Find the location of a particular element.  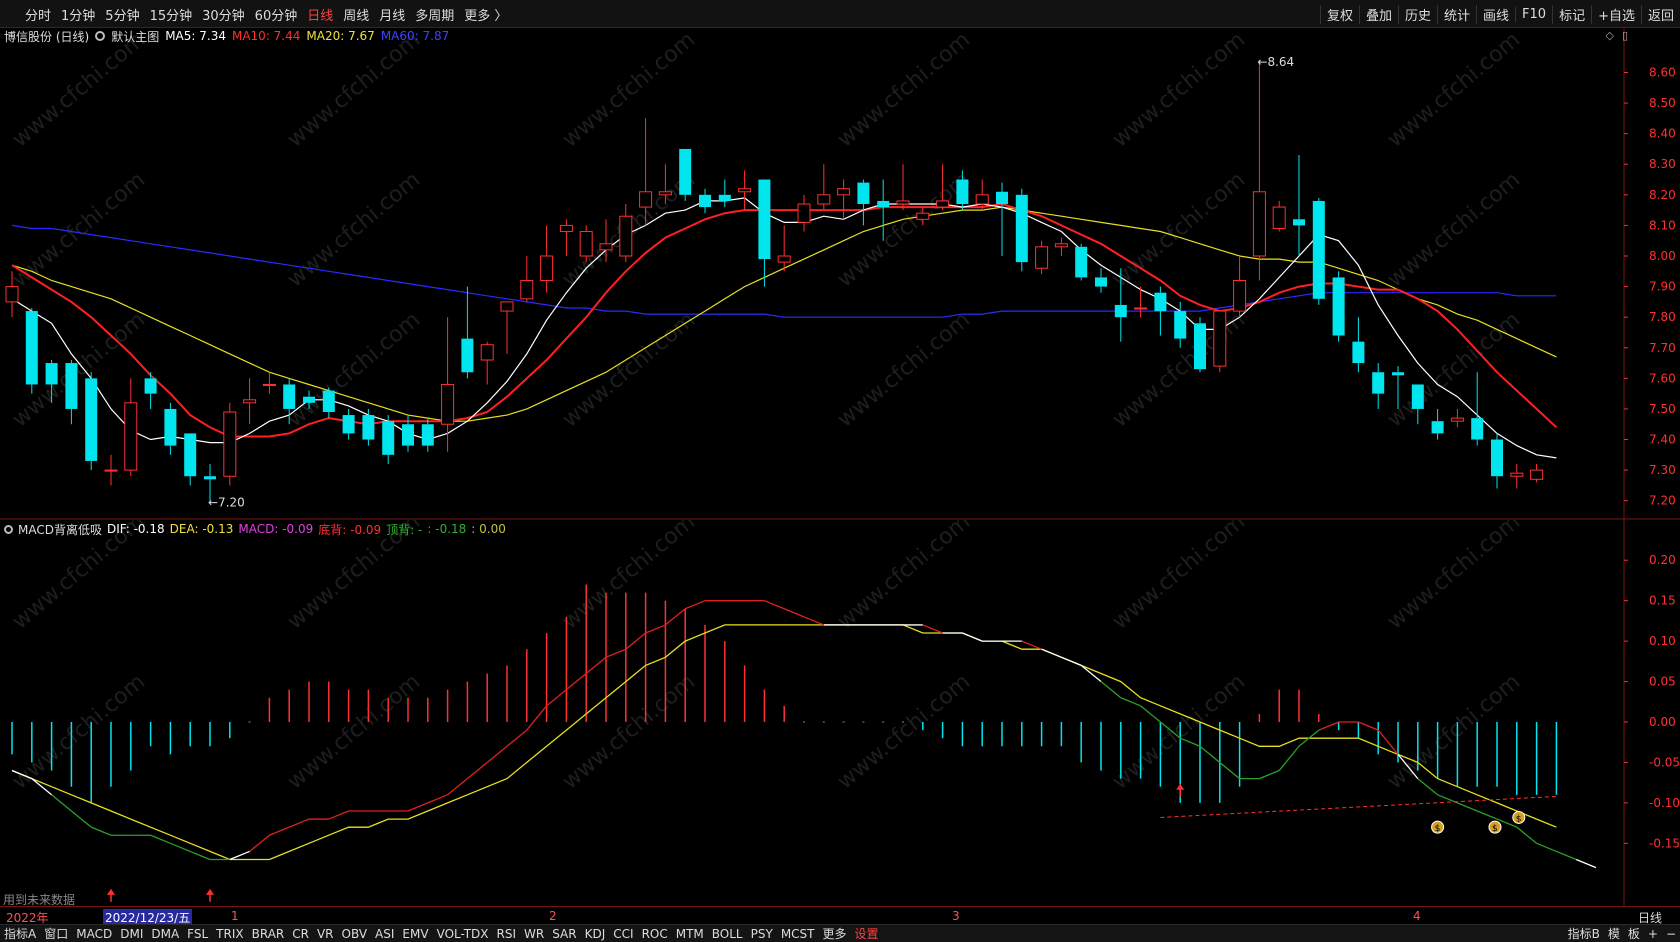

y-tick-label: 7.20 is located at coordinates (1662, 501).